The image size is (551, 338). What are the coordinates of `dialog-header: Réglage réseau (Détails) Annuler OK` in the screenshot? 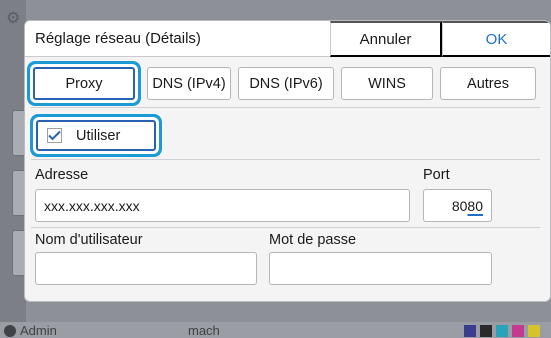 It's located at (287, 39).